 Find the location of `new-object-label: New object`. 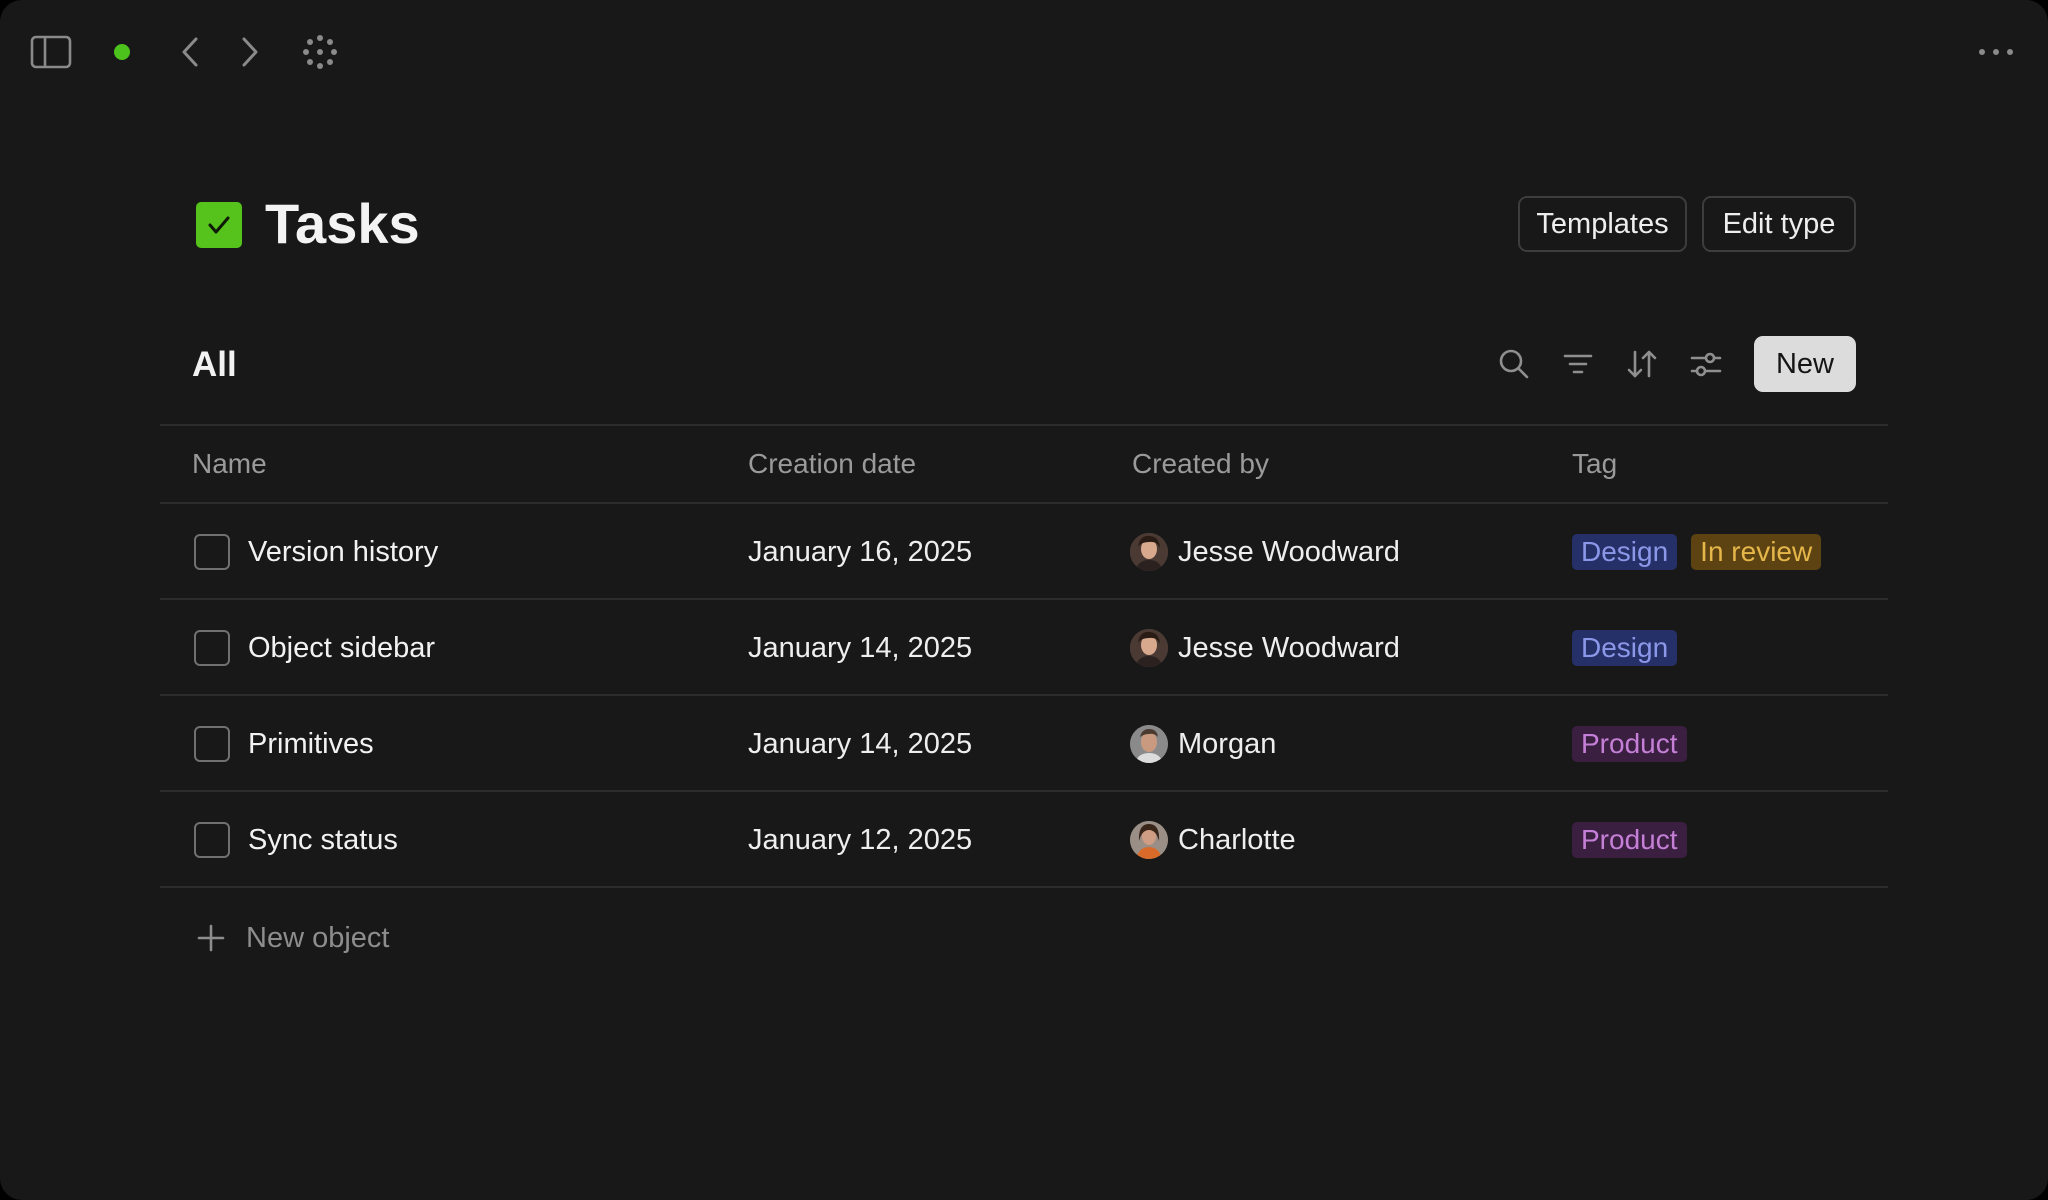

new-object-label: New object is located at coordinates (318, 938).